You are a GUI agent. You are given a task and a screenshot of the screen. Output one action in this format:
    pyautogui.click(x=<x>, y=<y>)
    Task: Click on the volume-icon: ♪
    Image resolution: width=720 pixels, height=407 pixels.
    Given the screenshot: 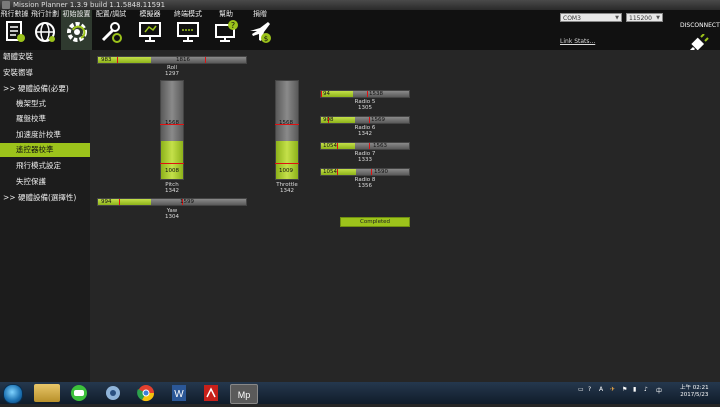 What is the action you would take?
    pyautogui.click(x=646, y=389)
    